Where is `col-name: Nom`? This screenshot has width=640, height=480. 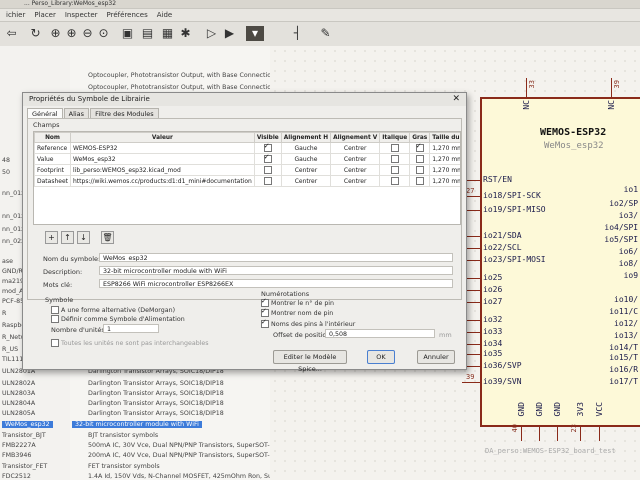 col-name: Nom is located at coordinates (52, 137).